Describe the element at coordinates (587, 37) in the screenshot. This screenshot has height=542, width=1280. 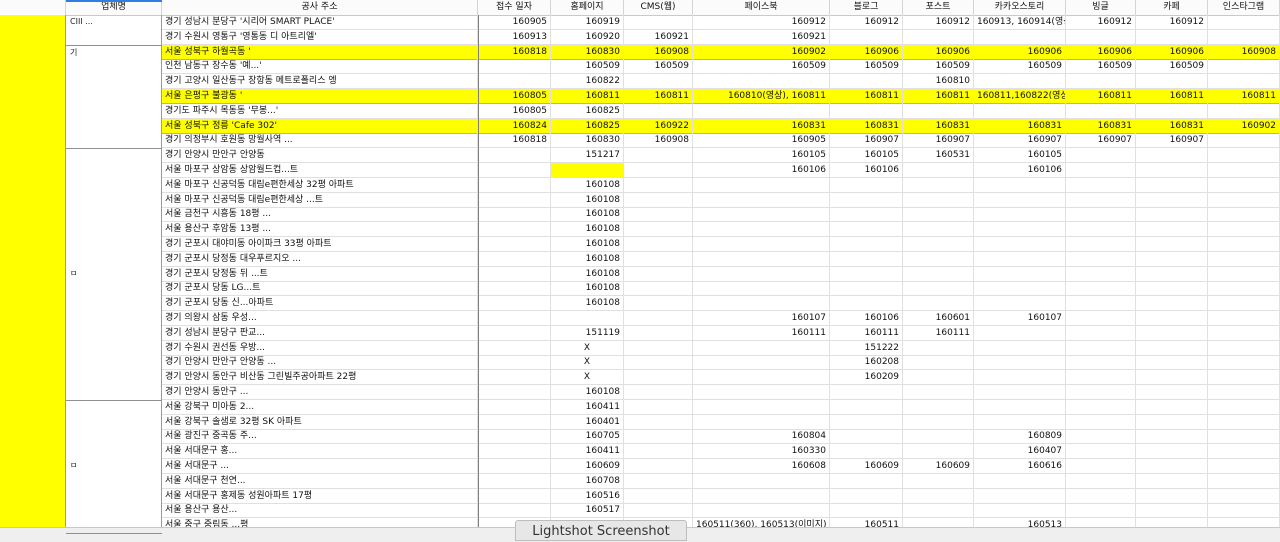
I see `home-cell: 160920` at that location.